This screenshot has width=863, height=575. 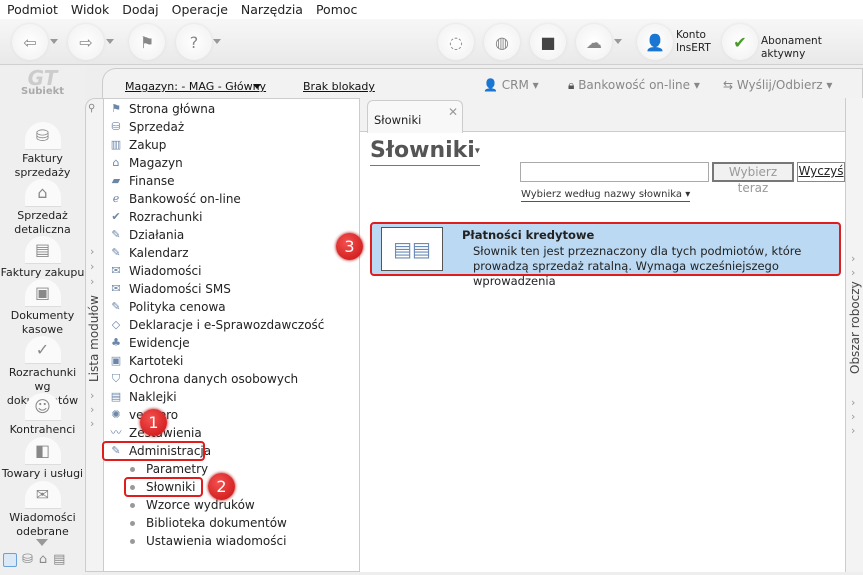 I want to click on pin-icon: ⚲, so click(x=91, y=108).